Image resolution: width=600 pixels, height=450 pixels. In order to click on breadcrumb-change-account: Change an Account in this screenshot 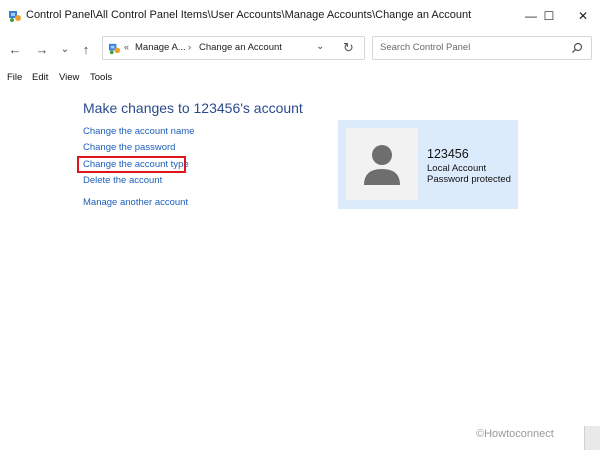, I will do `click(240, 47)`.